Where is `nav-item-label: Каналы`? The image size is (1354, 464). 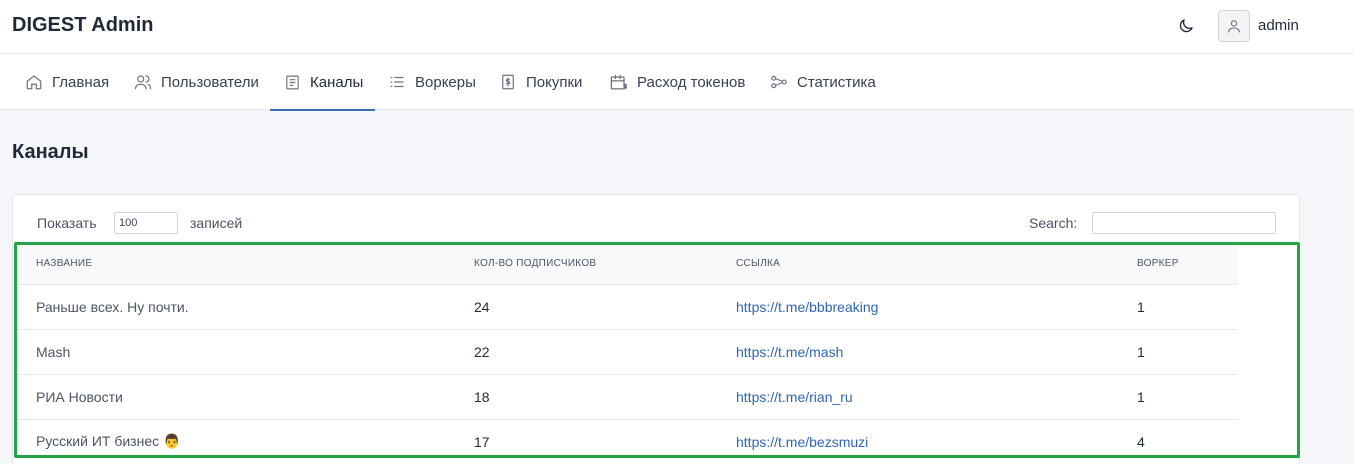
nav-item-label: Каналы is located at coordinates (337, 82).